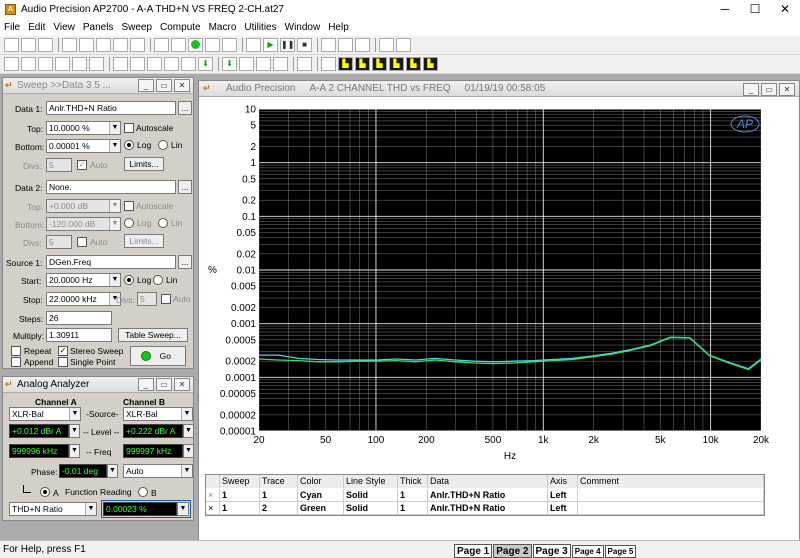 Image resolution: width=800 pixels, height=558 pixels. What do you see at coordinates (69, 45) in the screenshot?
I see `print-icon` at bounding box center [69, 45].